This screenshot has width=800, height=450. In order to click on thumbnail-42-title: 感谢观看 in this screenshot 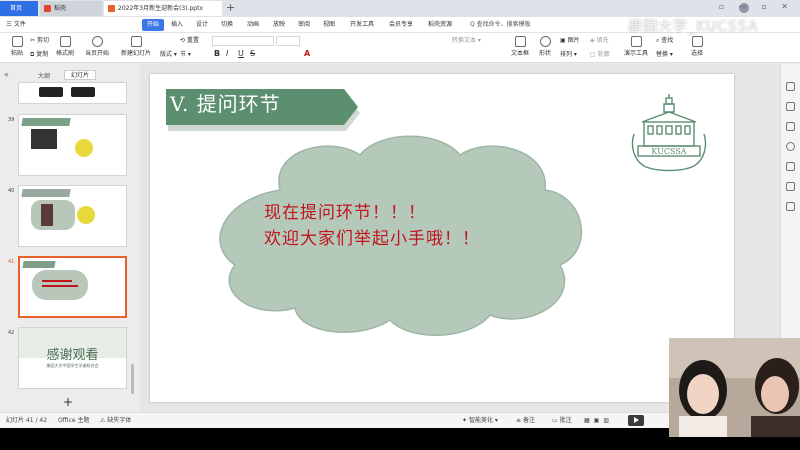, I will do `click(72, 355)`.